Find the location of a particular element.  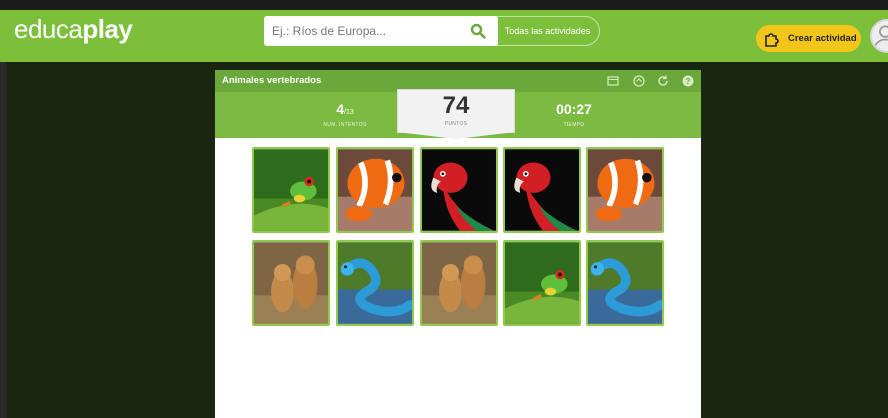

points-pointer is located at coordinates (456, 135).